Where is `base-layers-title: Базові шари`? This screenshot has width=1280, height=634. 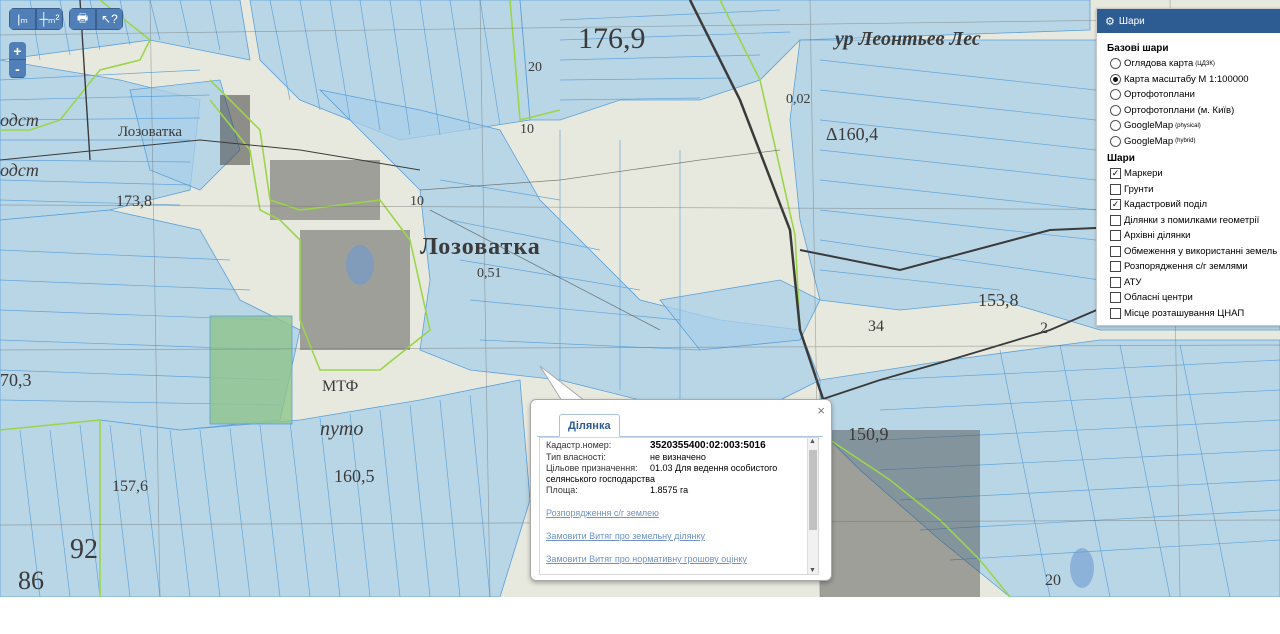 base-layers-title: Базові шари is located at coordinates (1138, 48).